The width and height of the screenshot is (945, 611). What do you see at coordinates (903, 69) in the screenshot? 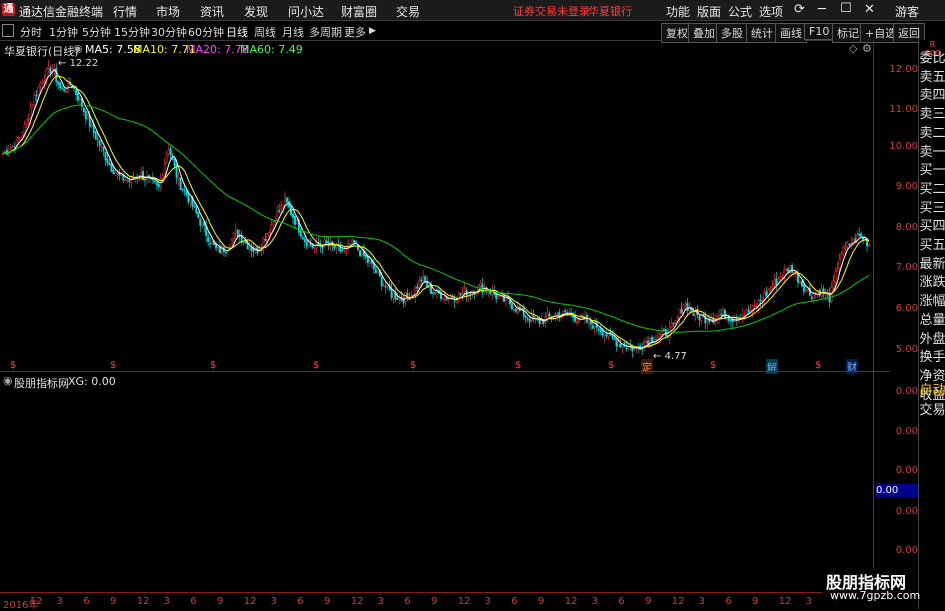
I see `y-tick: 12.00` at bounding box center [903, 69].